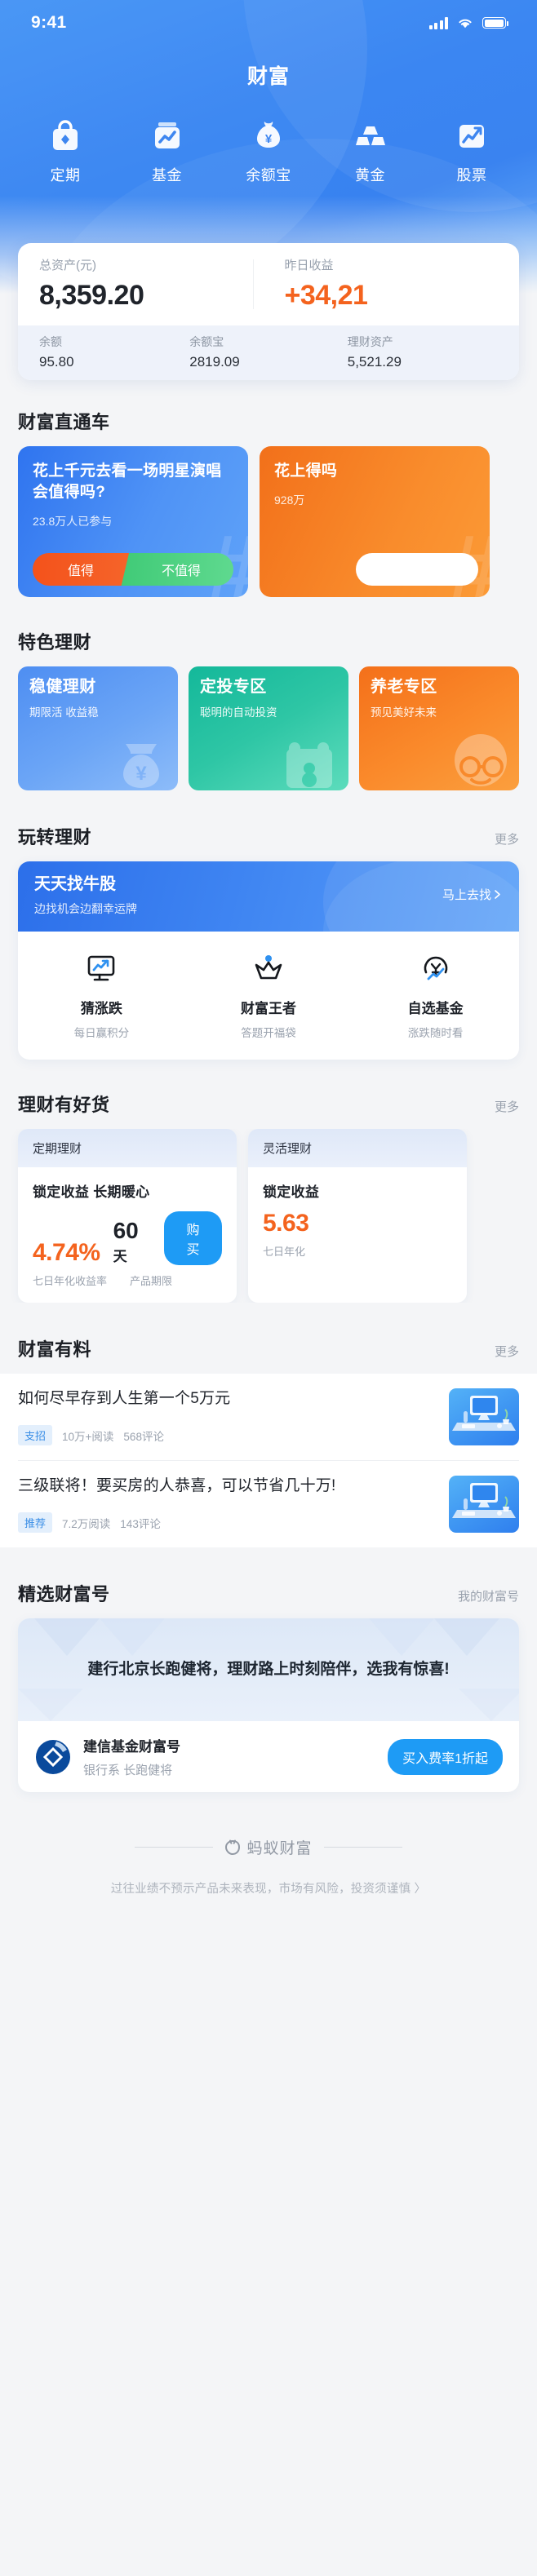 The height and width of the screenshot is (2576, 537). What do you see at coordinates (375, 284) in the screenshot?
I see `daily-profit-block: 昨日收益 +34,21` at bounding box center [375, 284].